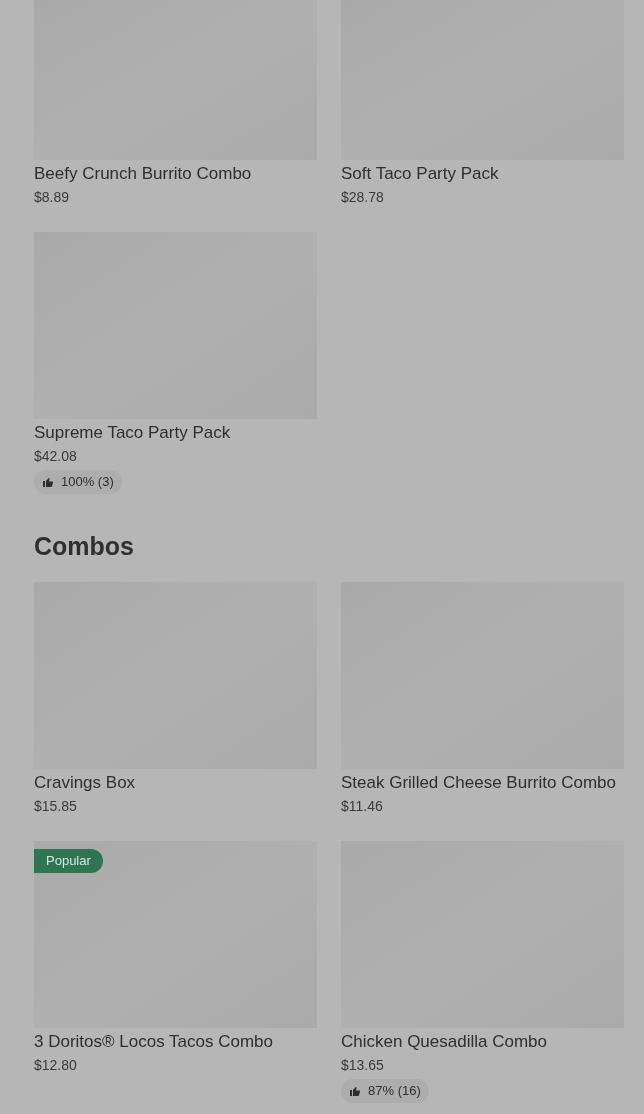  What do you see at coordinates (68, 861) in the screenshot?
I see `popular-badge: Popular` at bounding box center [68, 861].